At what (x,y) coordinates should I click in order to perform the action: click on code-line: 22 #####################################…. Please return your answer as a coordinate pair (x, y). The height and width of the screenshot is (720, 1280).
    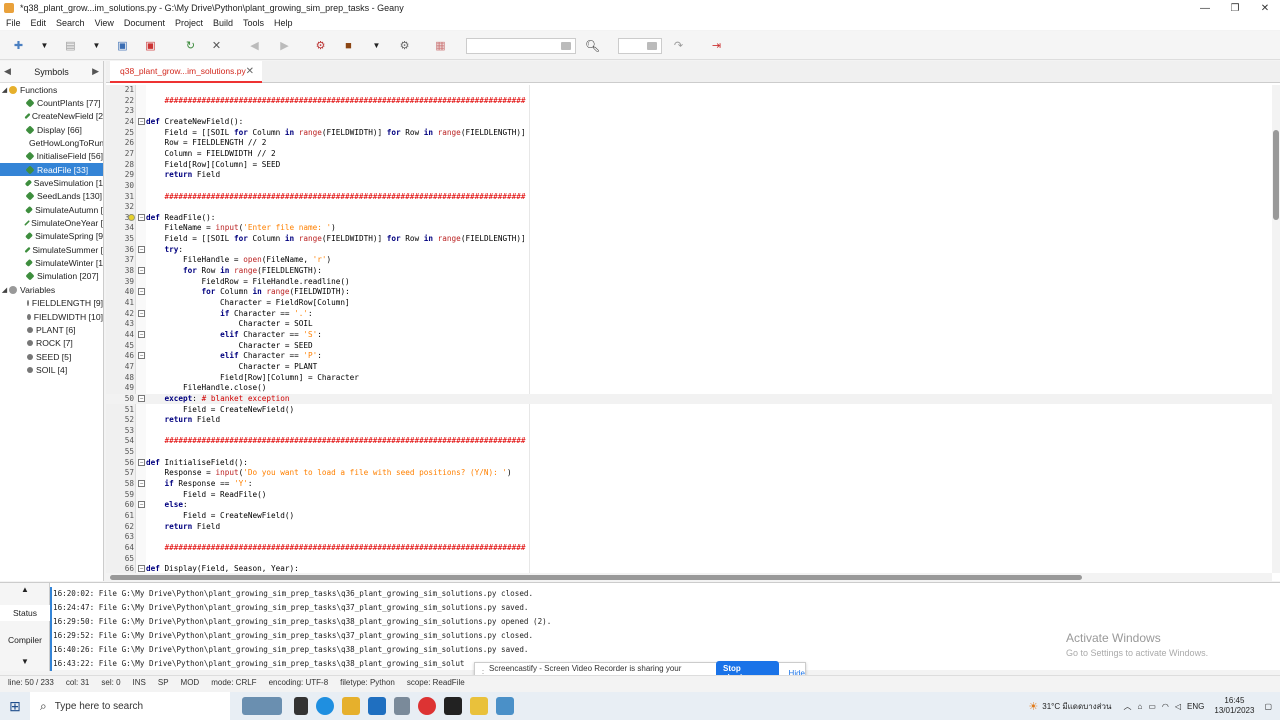
    Looking at the image, I should click on (689, 101).